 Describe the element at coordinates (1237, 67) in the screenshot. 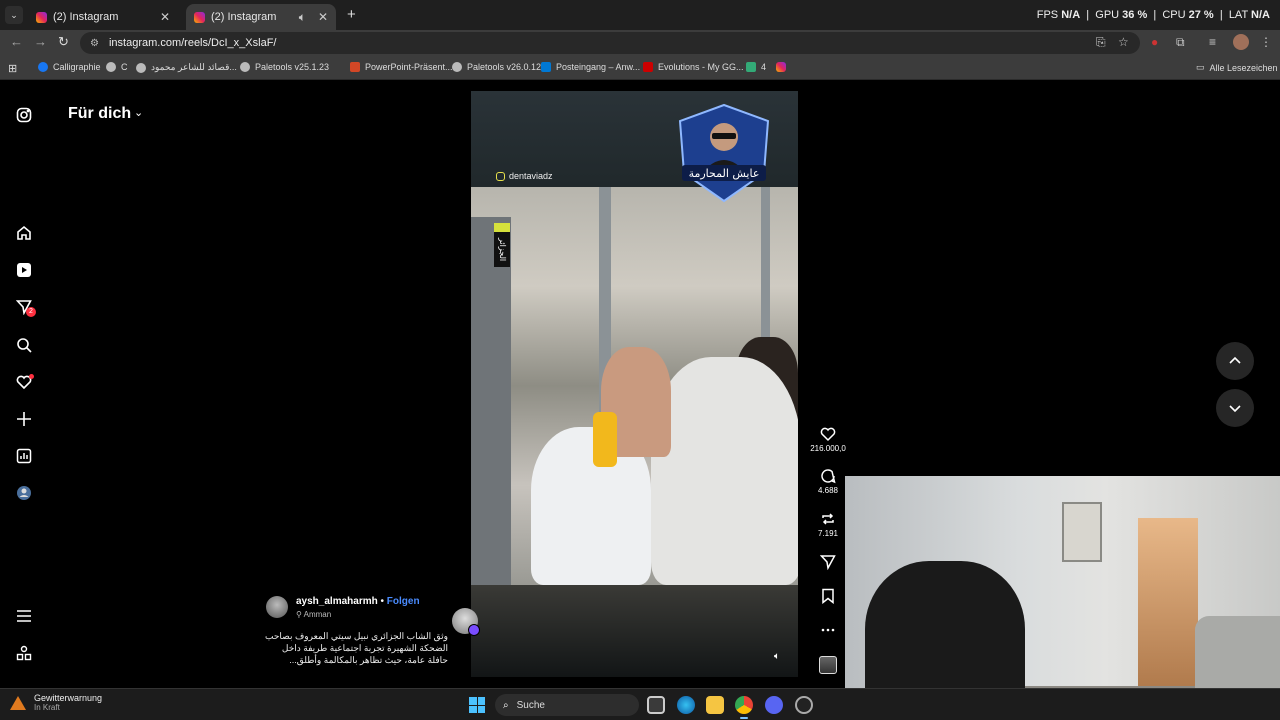

I see `all-bookmarks: ▭ Alle Lesezeichen` at that location.